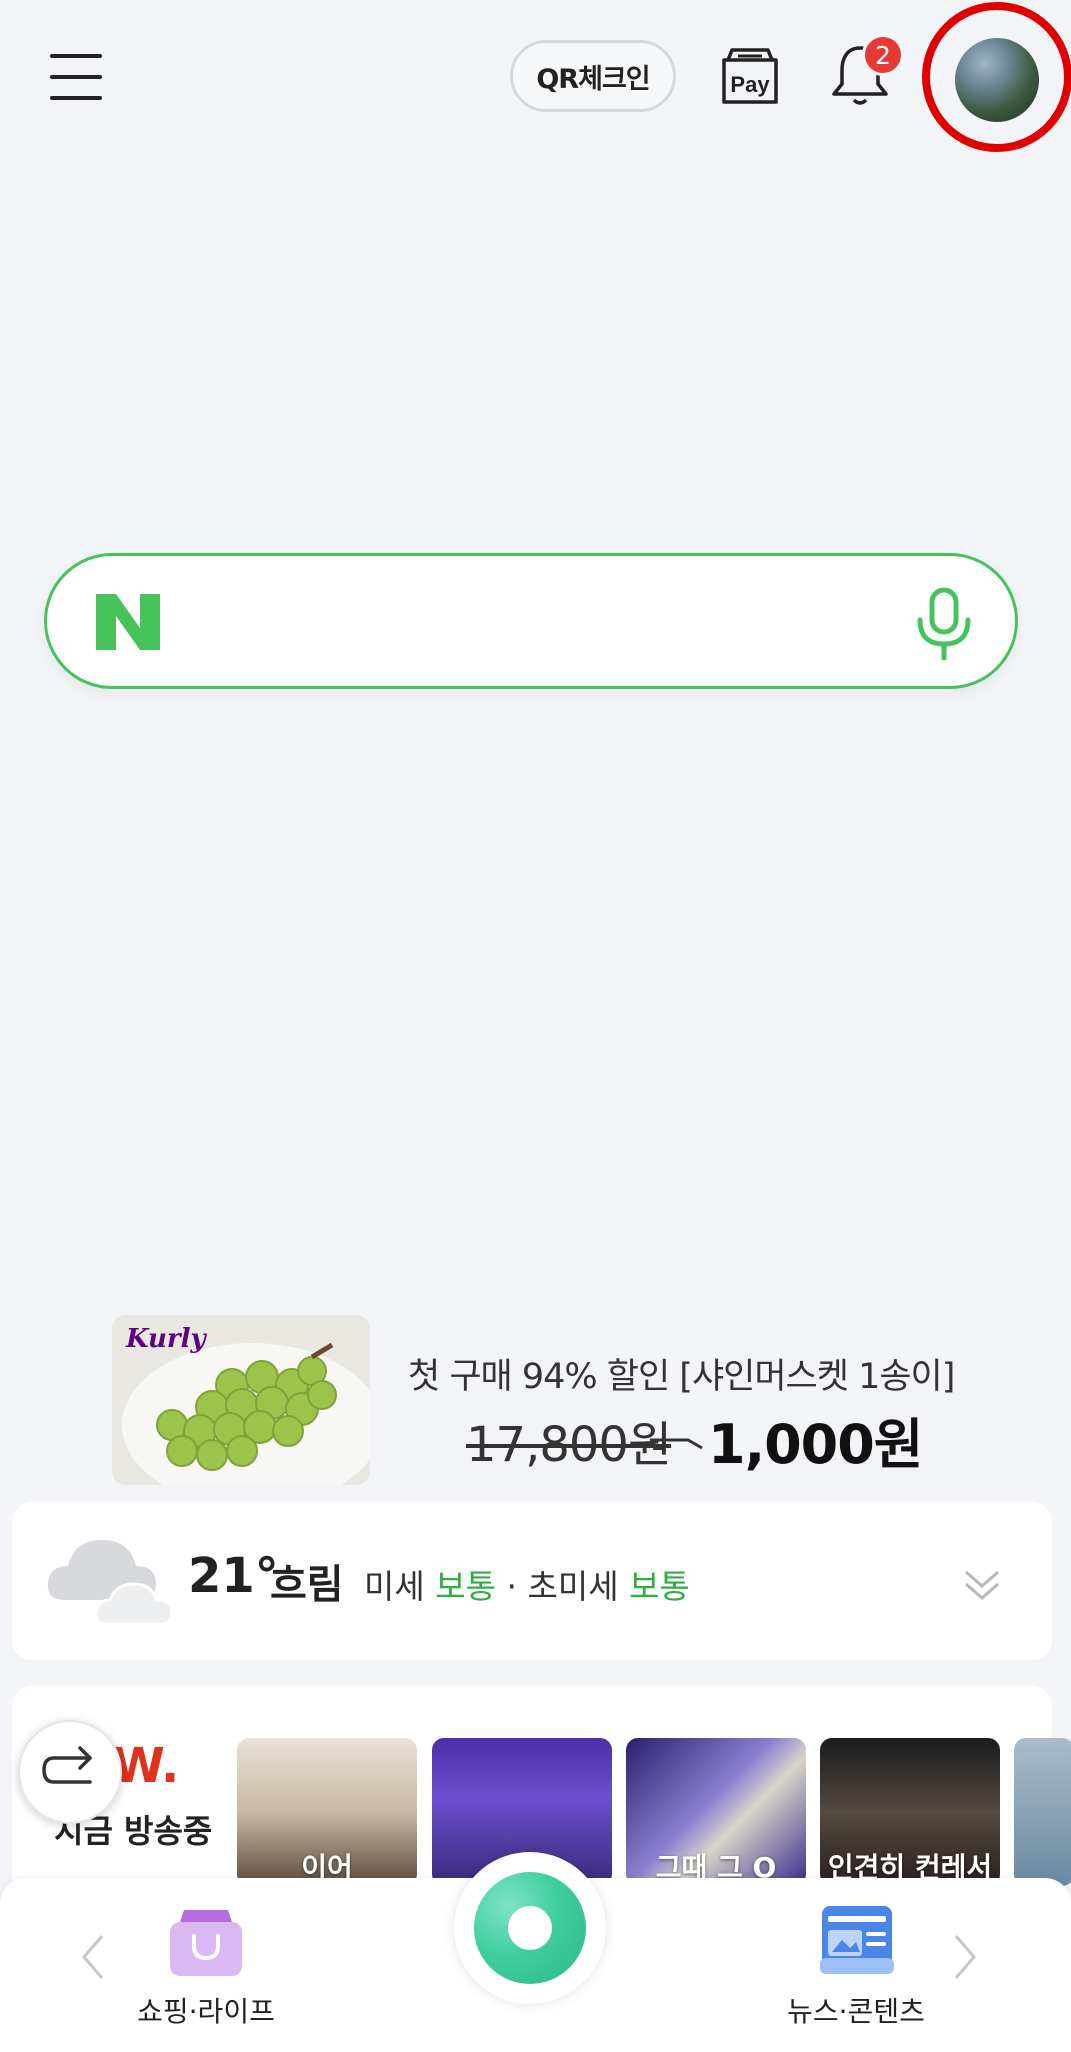 The height and width of the screenshot is (2052, 1071). Describe the element at coordinates (233, 1576) in the screenshot. I see `weather-temperature: 21°` at that location.